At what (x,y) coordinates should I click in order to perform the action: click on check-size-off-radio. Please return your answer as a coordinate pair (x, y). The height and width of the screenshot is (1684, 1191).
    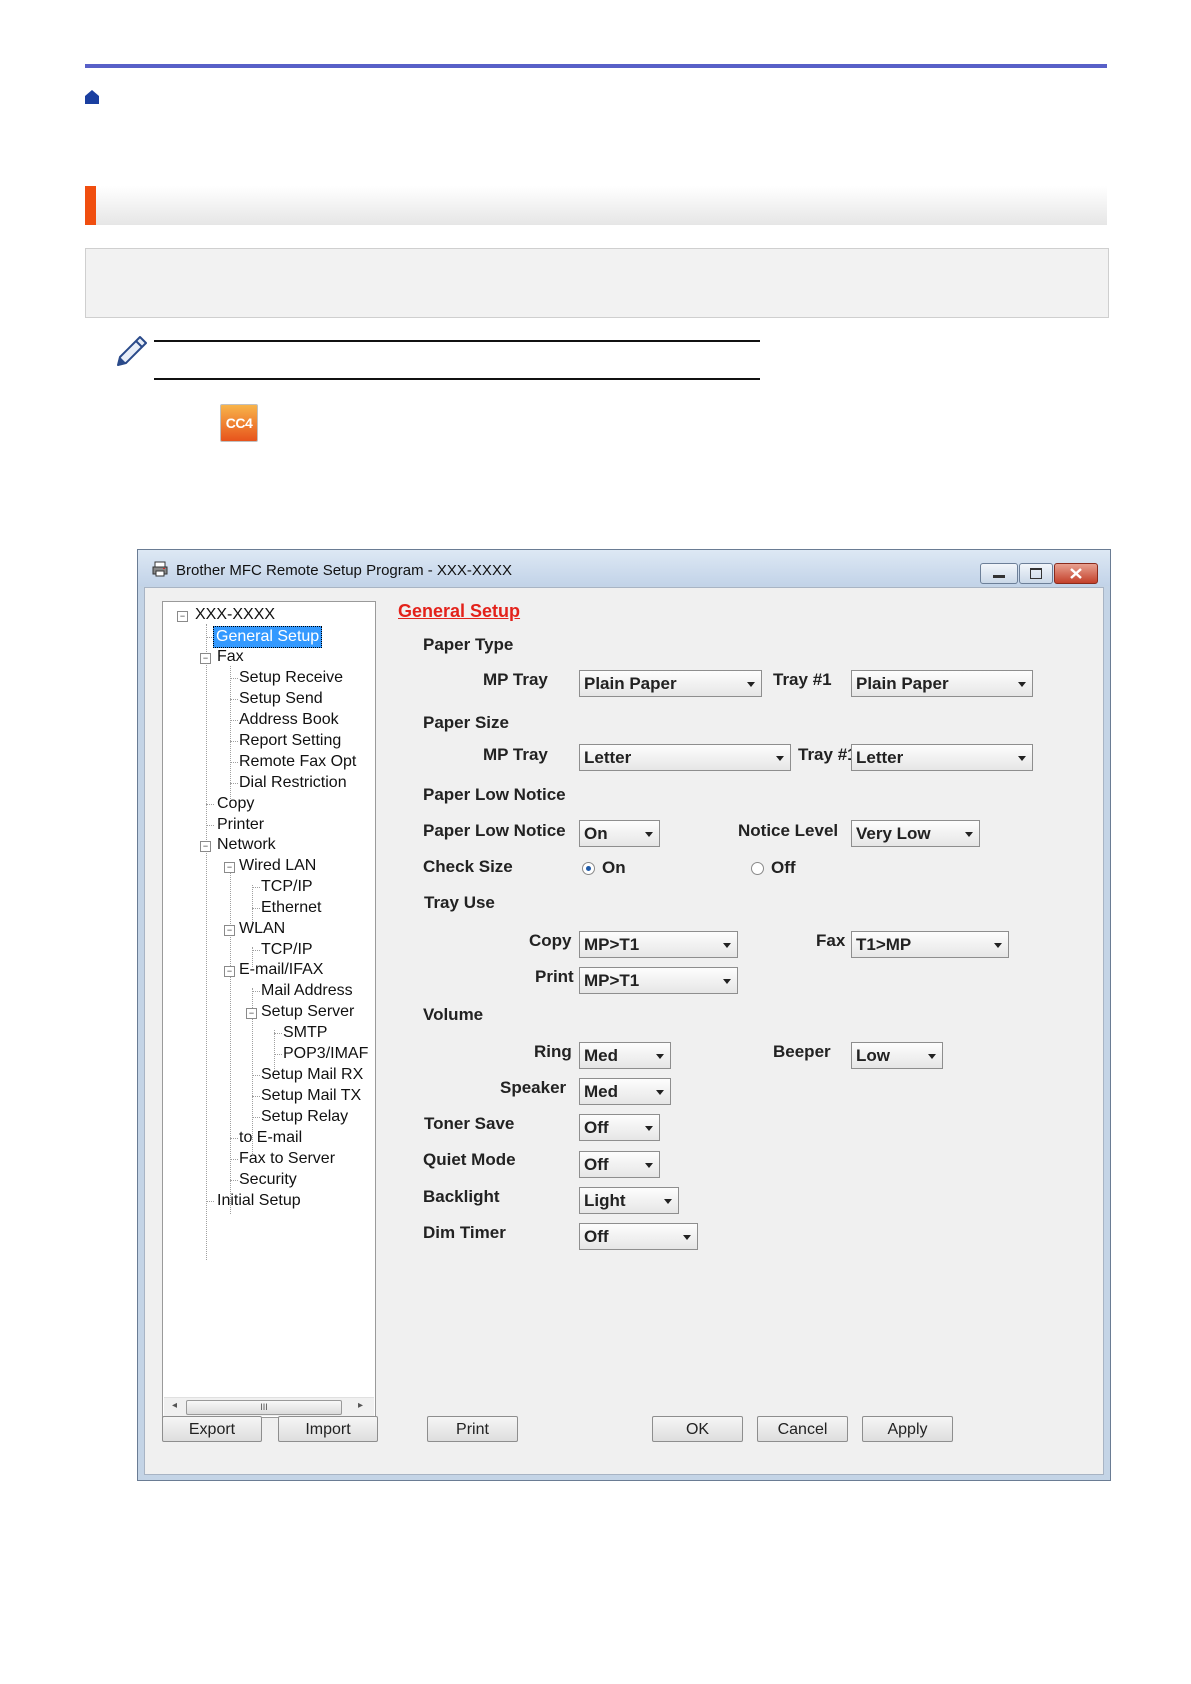
    Looking at the image, I should click on (757, 868).